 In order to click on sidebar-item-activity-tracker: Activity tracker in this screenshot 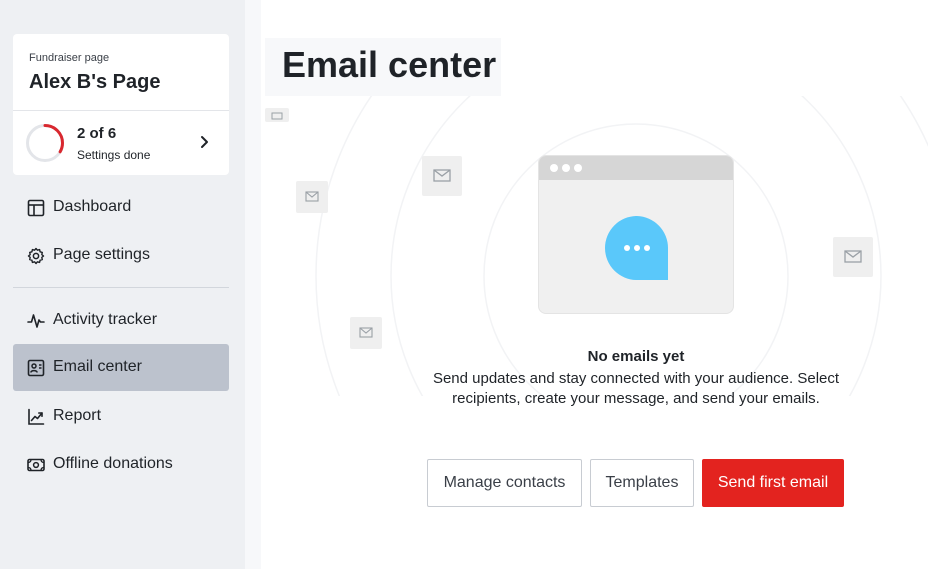, I will do `click(121, 320)`.